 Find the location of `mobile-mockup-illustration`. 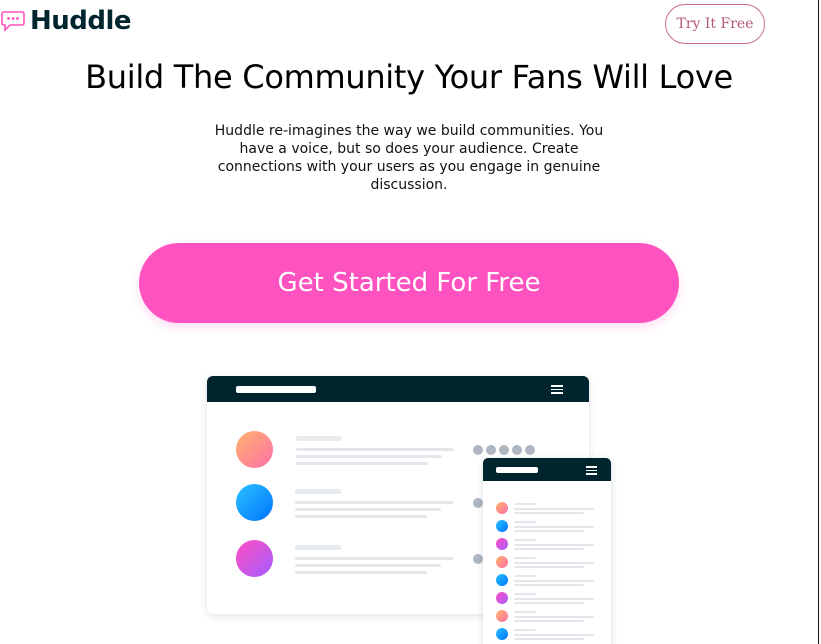

mobile-mockup-illustration is located at coordinates (547, 551).